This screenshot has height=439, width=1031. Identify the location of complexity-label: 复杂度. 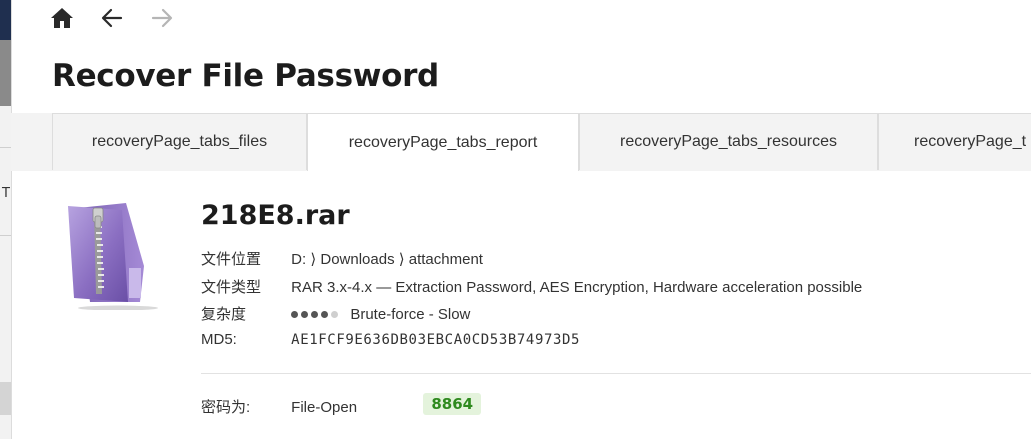
(224, 314).